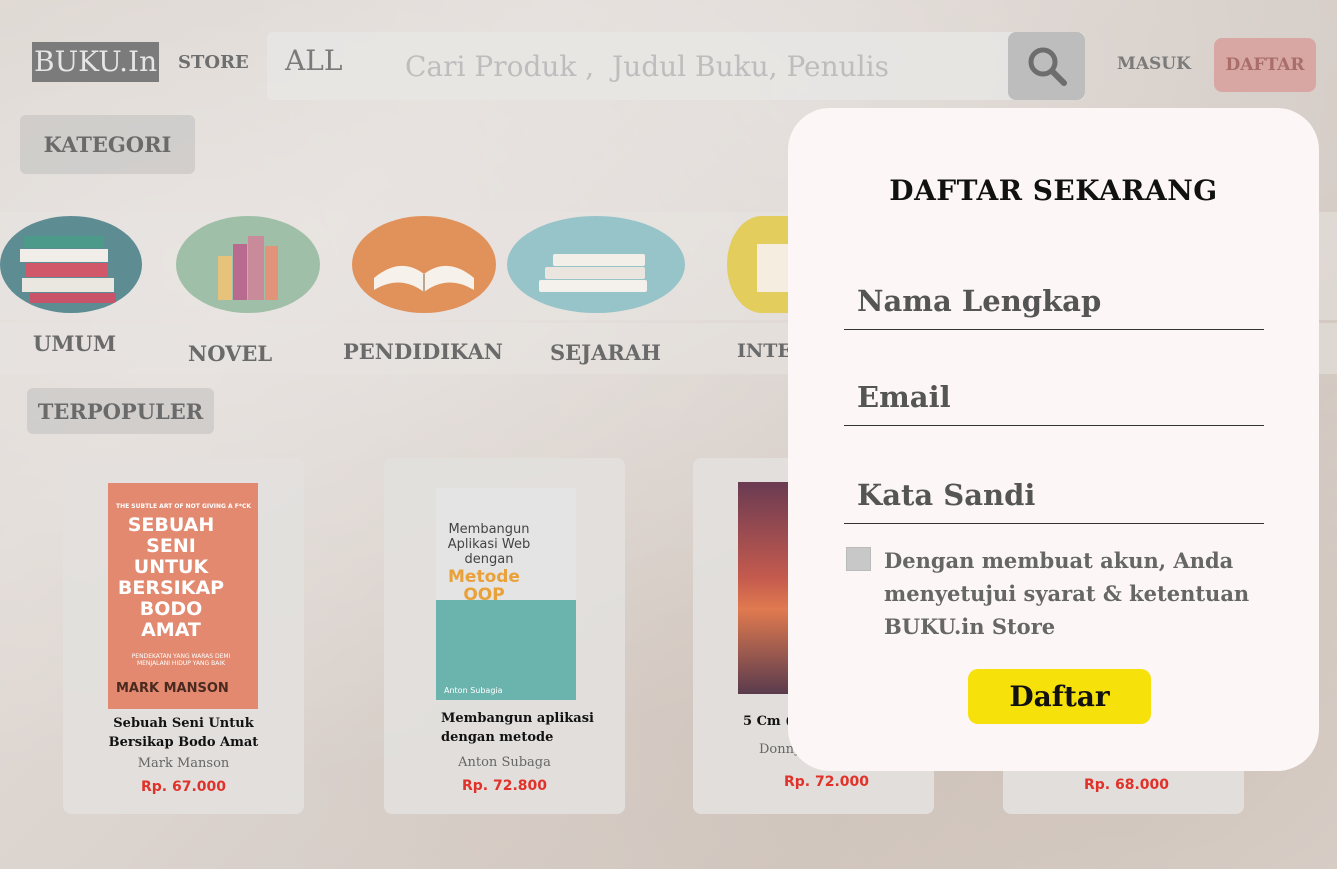  I want to click on popular-heading: TERPOPULER, so click(120, 411).